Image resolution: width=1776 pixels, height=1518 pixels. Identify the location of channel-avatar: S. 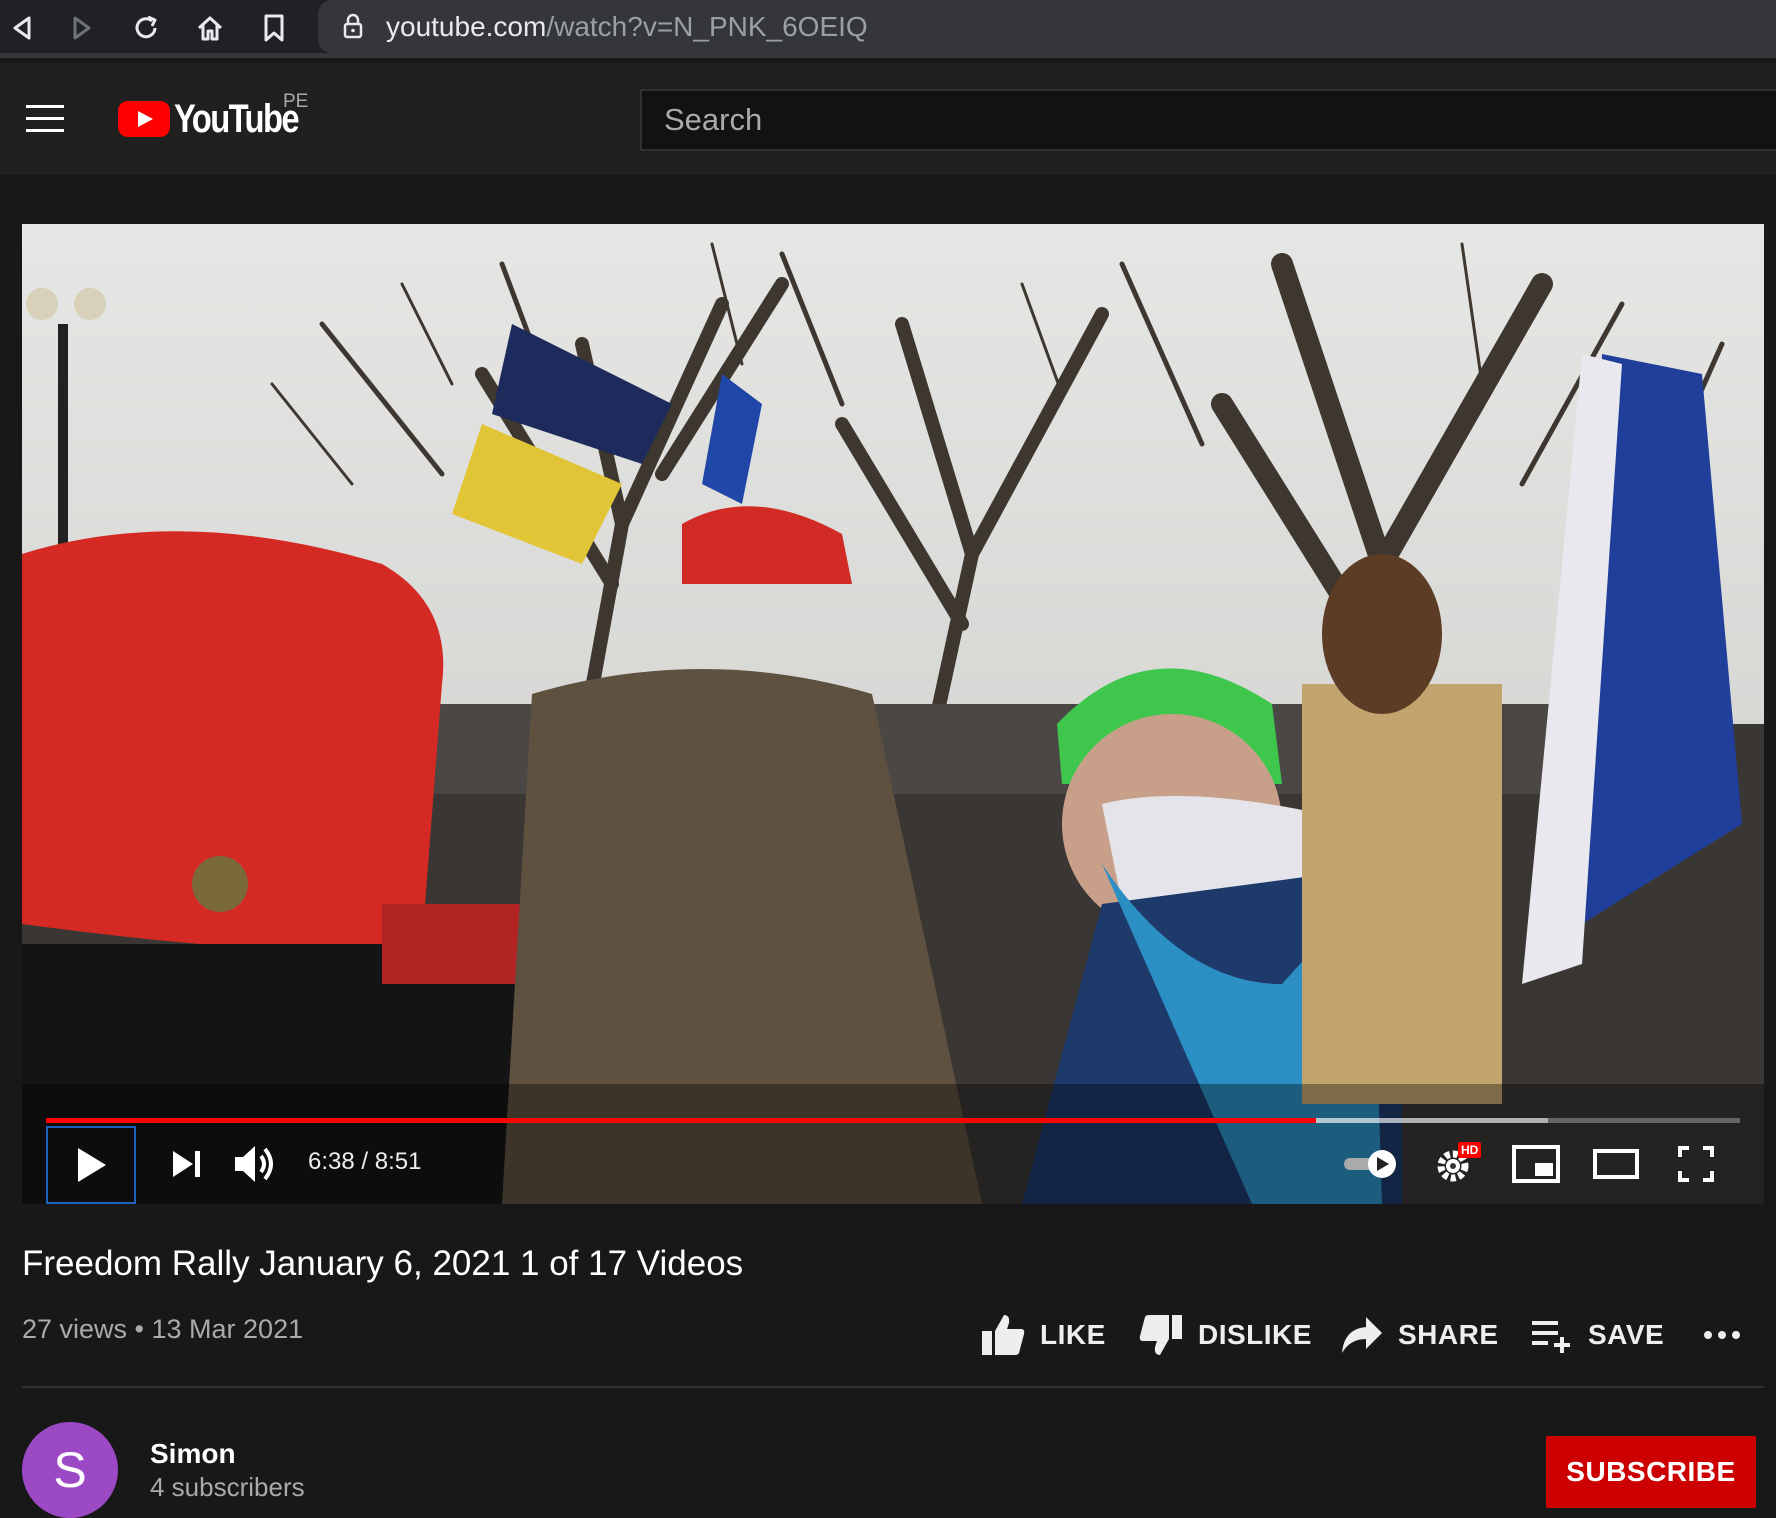
(70, 1470).